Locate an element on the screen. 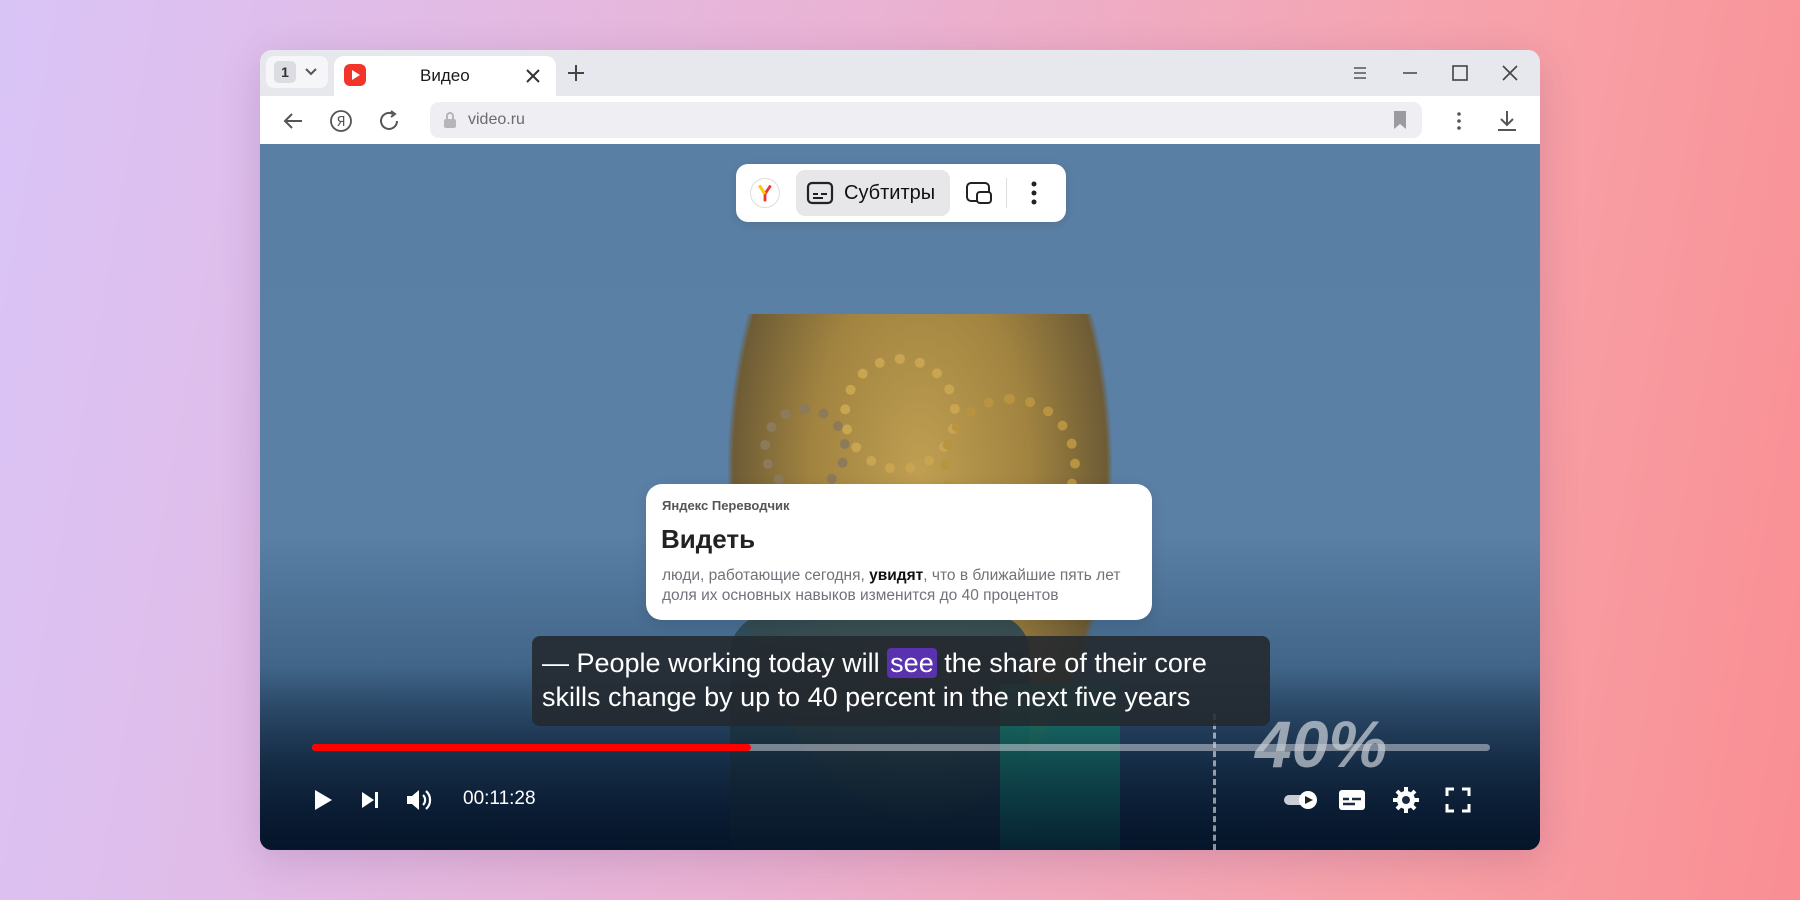 This screenshot has width=1800, height=900. yandex-icon: Я is located at coordinates (341, 121).